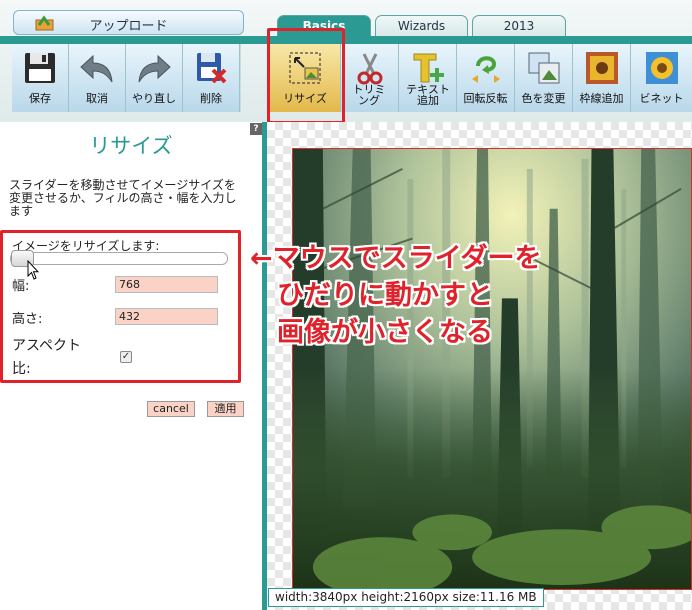 This screenshot has height=610, width=692. What do you see at coordinates (120, 306) in the screenshot?
I see `resize-form-highlight-box` at bounding box center [120, 306].